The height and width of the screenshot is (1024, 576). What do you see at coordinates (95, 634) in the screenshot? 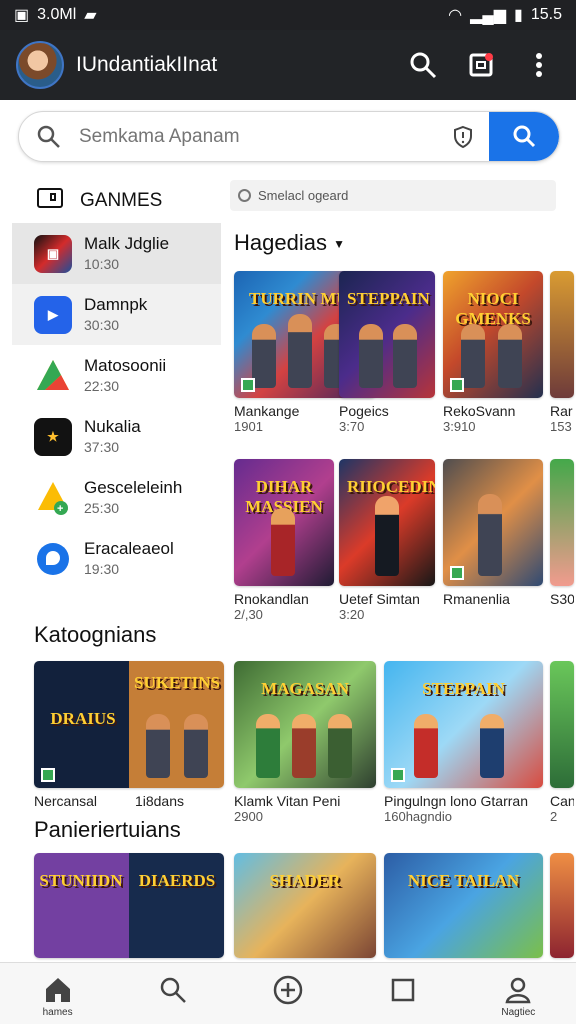
I see `section-title-katoognians: Katoognians` at bounding box center [95, 634].